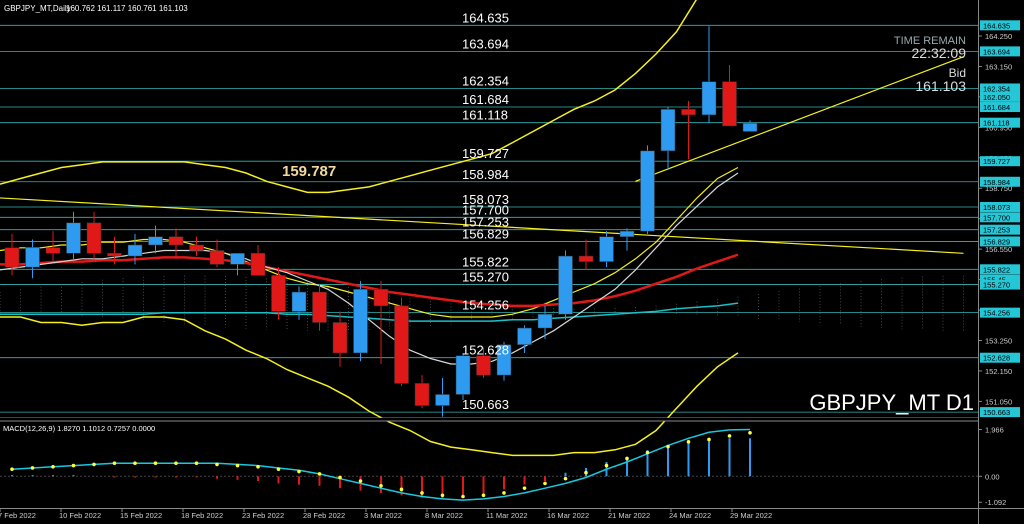 The image size is (1024, 524). Describe the element at coordinates (485, 350) in the screenshot. I see `level-label: 152.628` at that location.